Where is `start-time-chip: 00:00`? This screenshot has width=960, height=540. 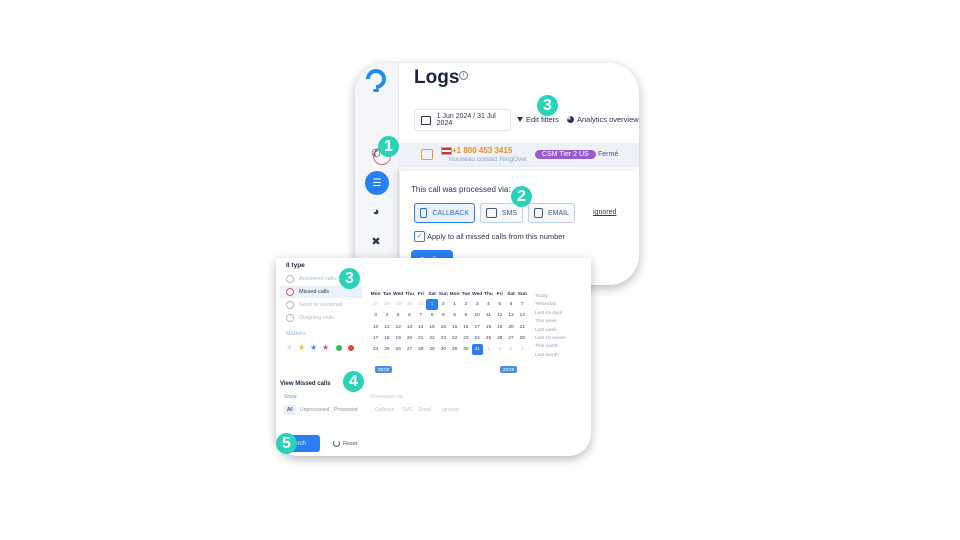
start-time-chip: 00:00 is located at coordinates (384, 369).